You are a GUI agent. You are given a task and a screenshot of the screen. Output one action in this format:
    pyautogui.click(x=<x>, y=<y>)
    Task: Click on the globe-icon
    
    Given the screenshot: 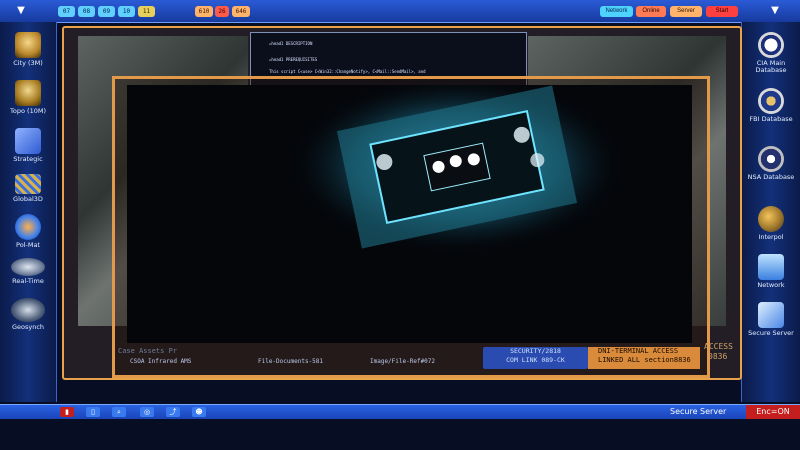 What is the action you would take?
    pyautogui.click(x=771, y=219)
    